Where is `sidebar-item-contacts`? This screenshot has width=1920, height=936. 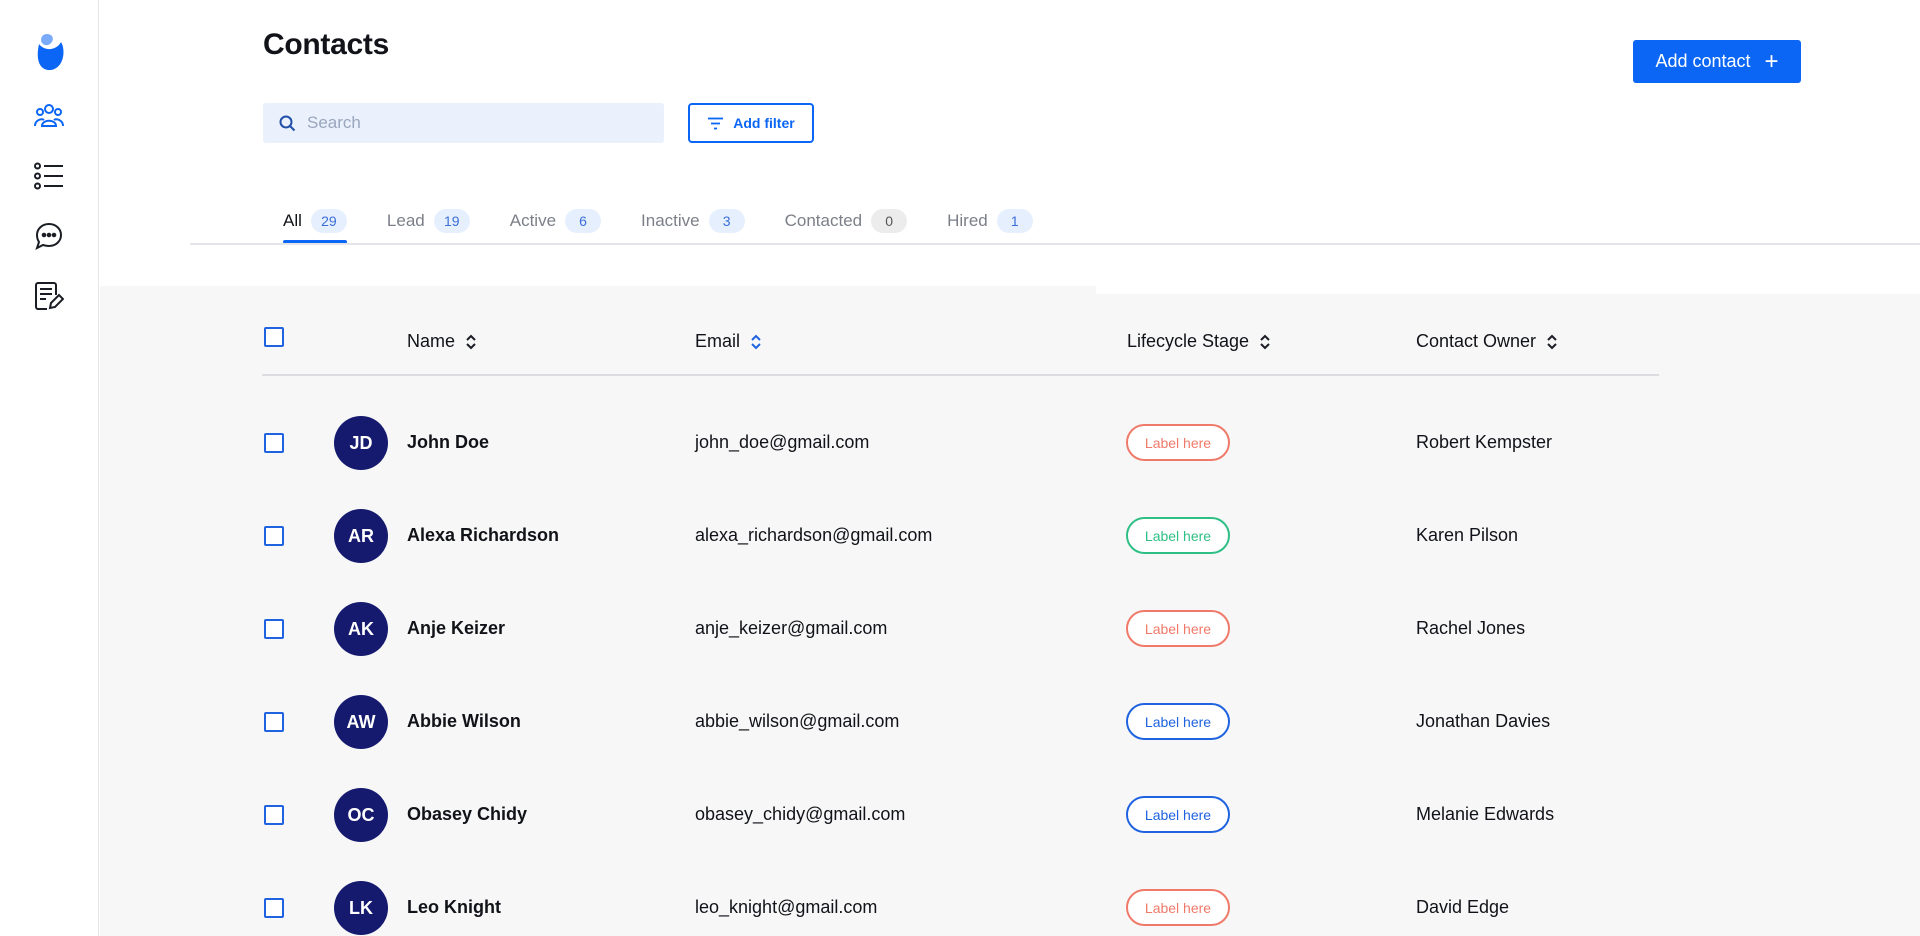 sidebar-item-contacts is located at coordinates (49, 116).